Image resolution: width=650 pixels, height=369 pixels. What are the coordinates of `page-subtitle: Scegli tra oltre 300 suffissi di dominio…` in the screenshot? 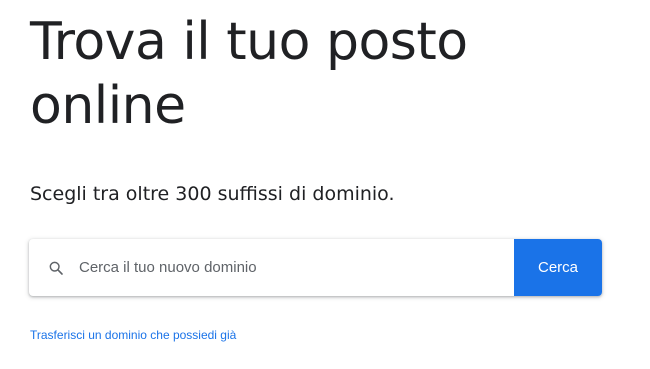 It's located at (212, 194).